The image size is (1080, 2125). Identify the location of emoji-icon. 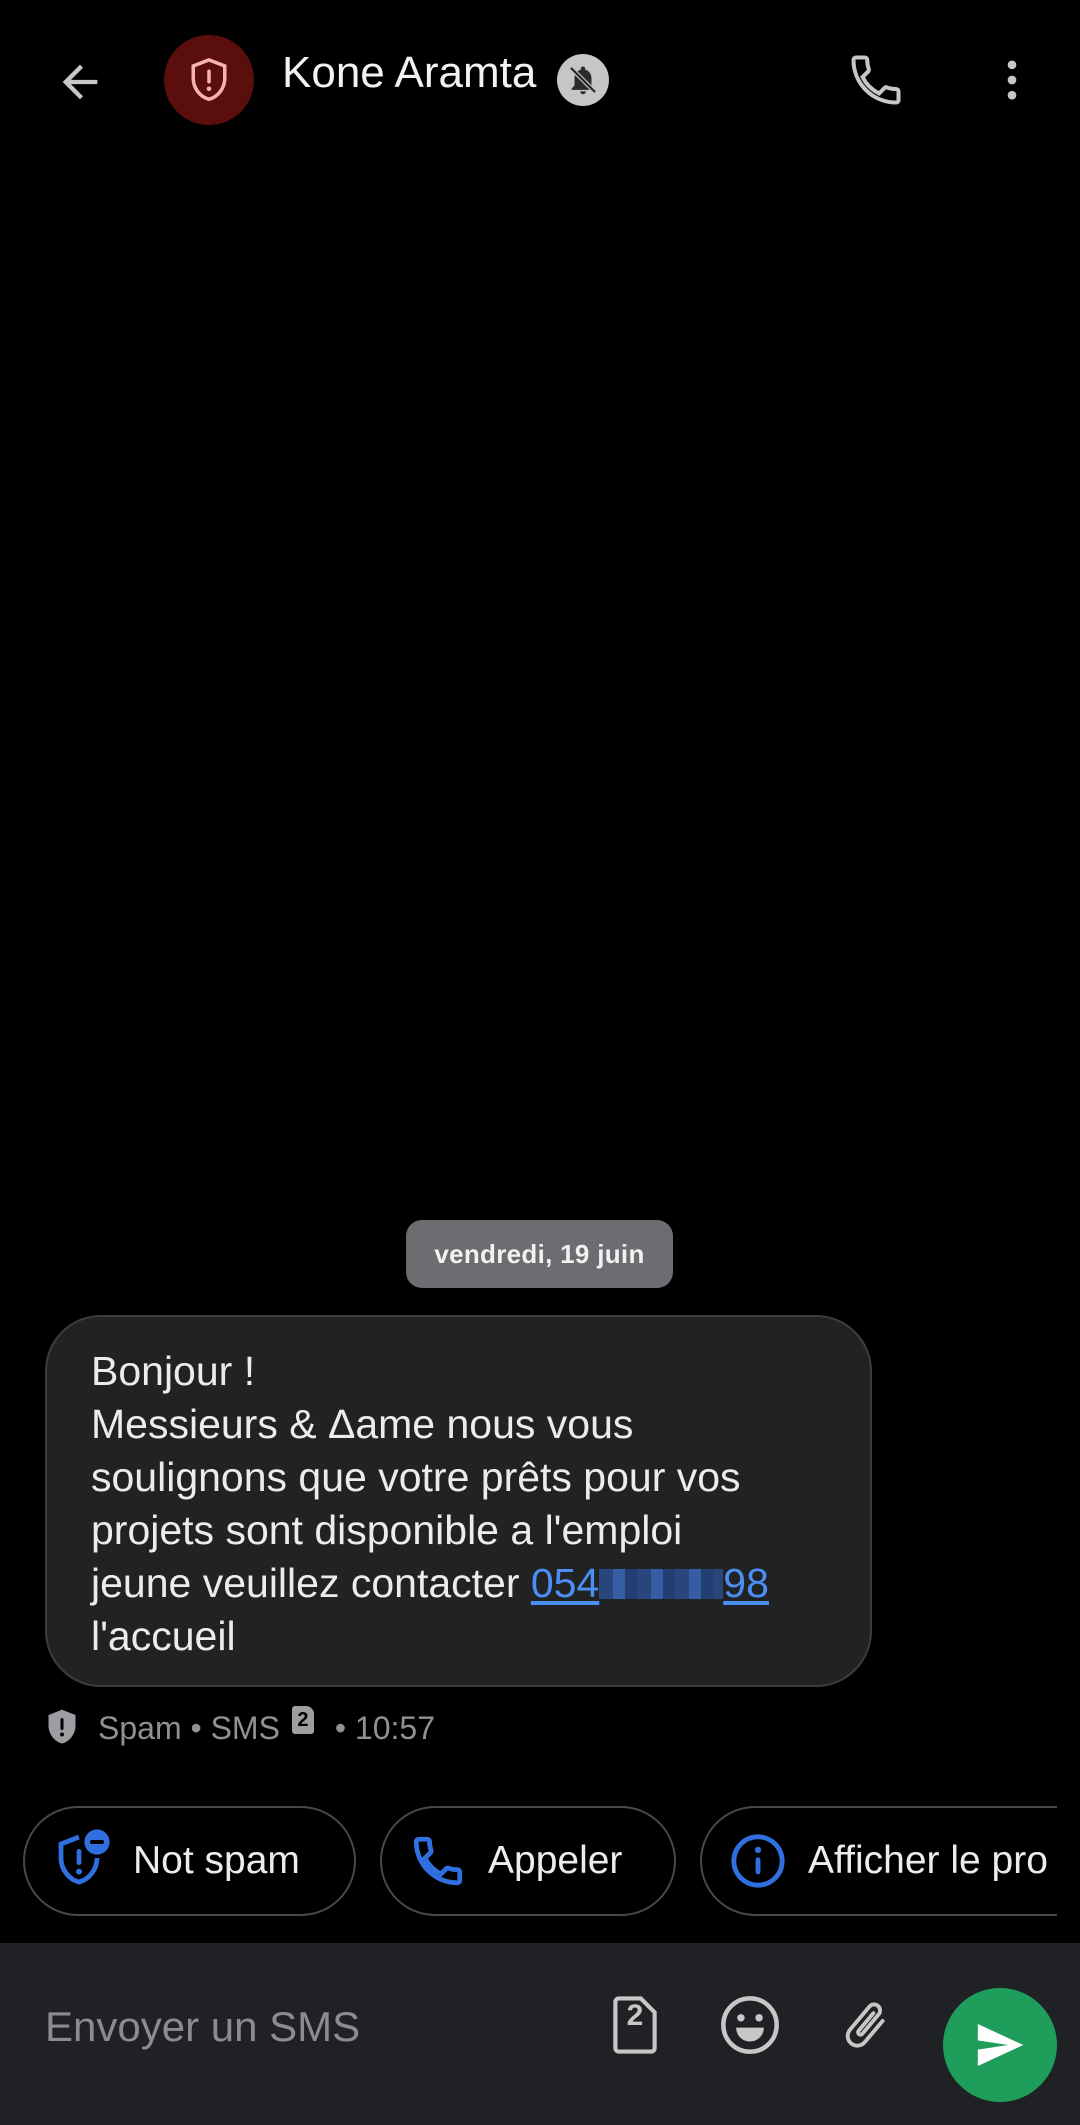
(750, 2025).